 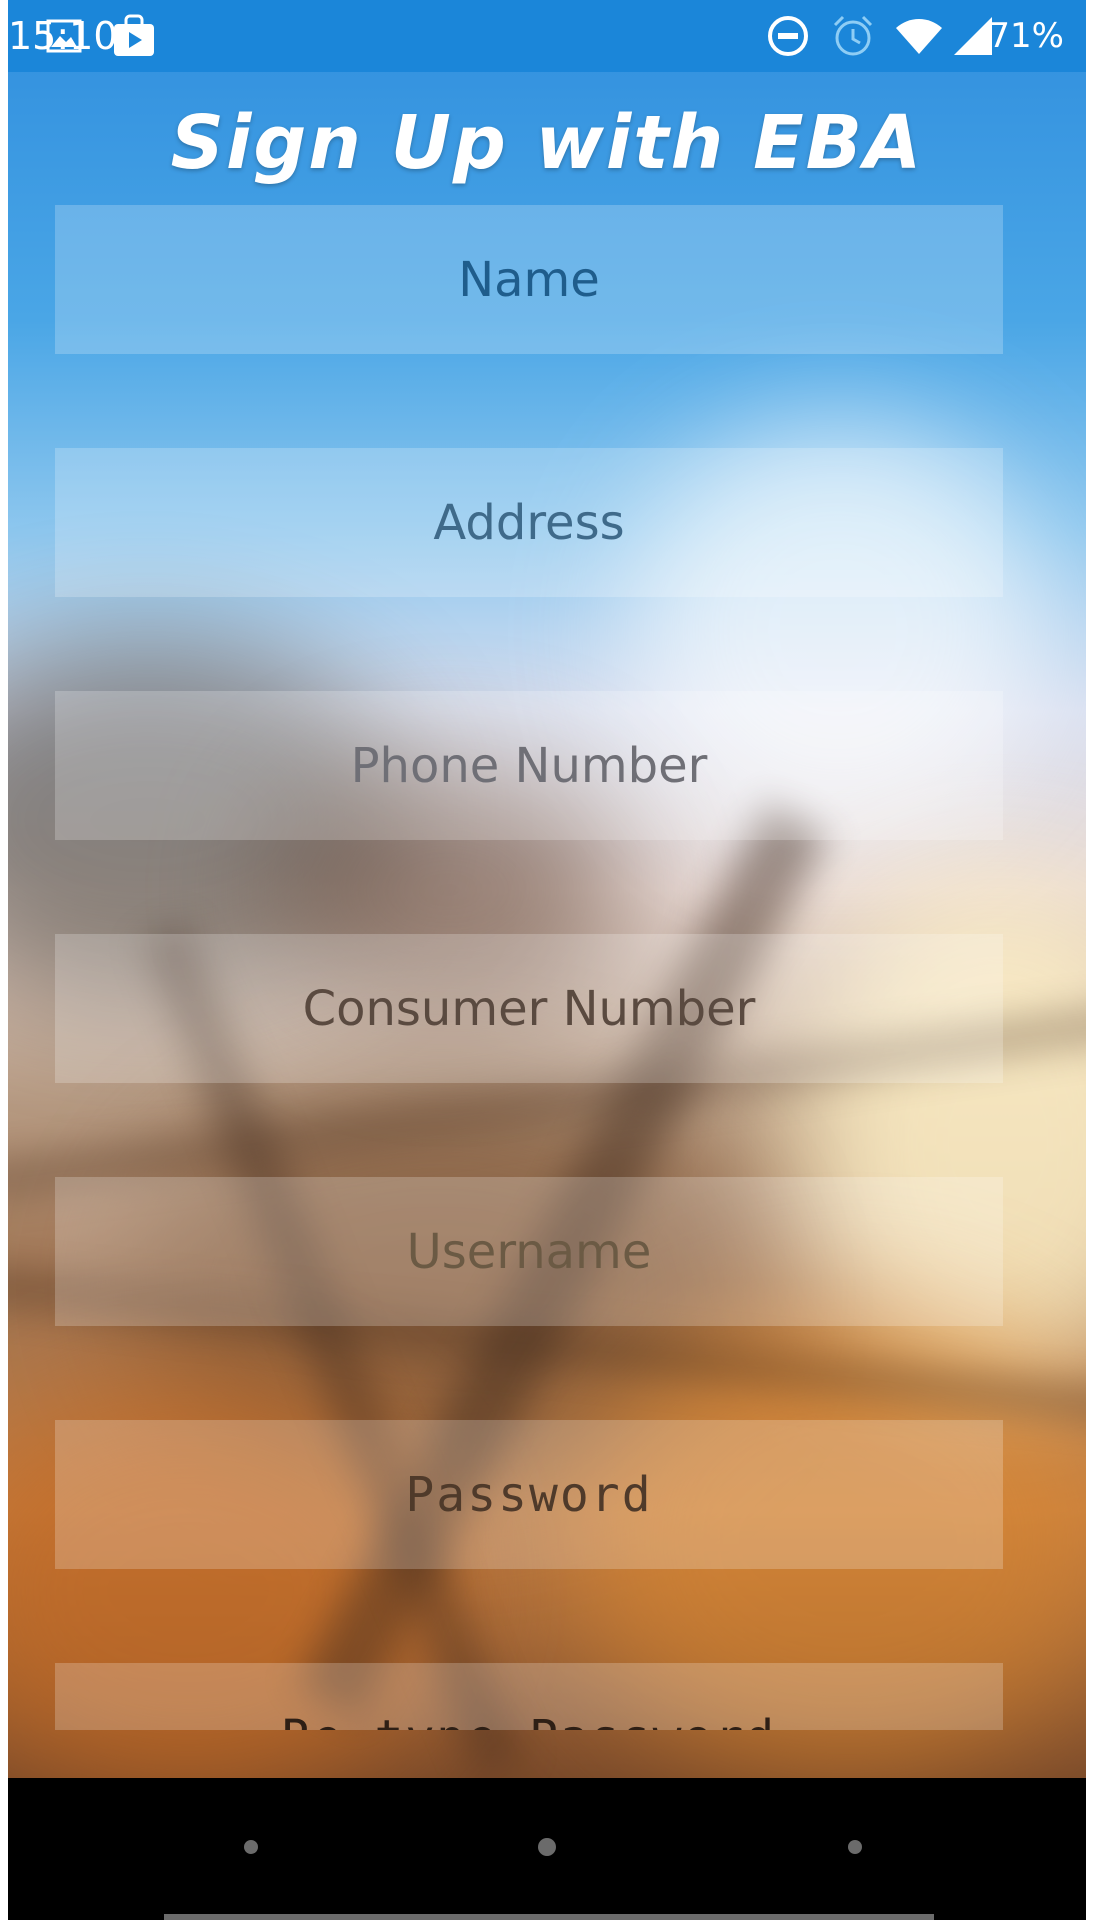 I want to click on address-placeholder: Address, so click(x=529, y=522).